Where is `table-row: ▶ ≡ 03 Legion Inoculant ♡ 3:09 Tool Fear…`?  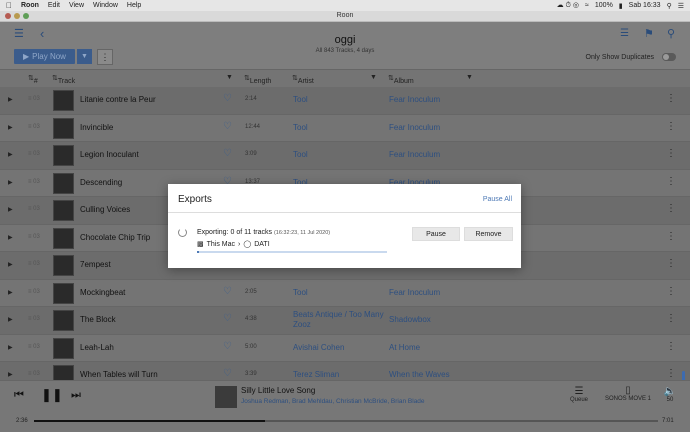
table-row: ▶ ≡ 03 Legion Inoculant ♡ 3:09 Tool Fear… is located at coordinates (345, 156).